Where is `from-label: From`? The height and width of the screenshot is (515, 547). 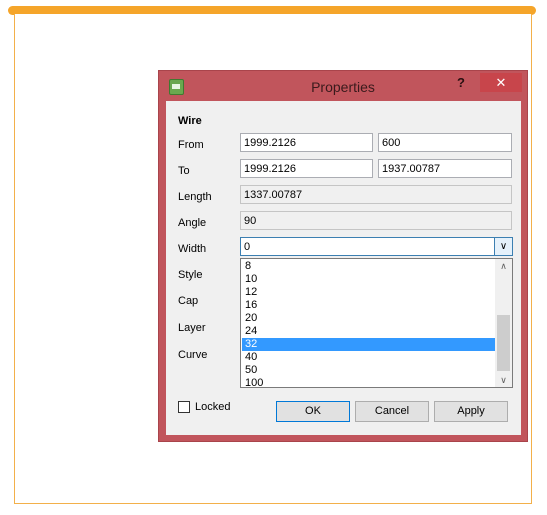
from-label: From is located at coordinates (191, 145).